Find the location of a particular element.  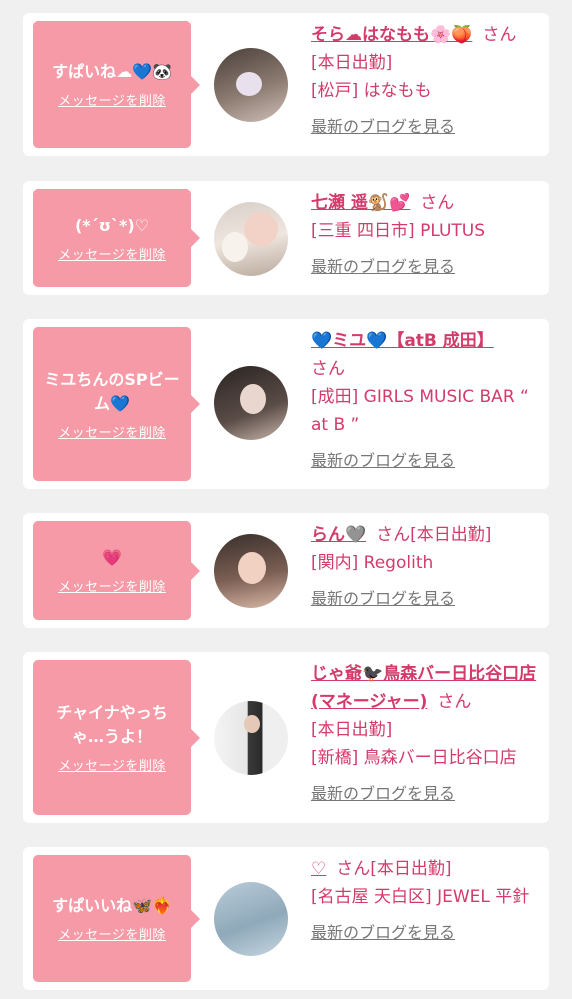

girl-name-link: じゃ爺🐦‍⬛鳥森バー日比谷口店(マネージャー) is located at coordinates (423, 688).